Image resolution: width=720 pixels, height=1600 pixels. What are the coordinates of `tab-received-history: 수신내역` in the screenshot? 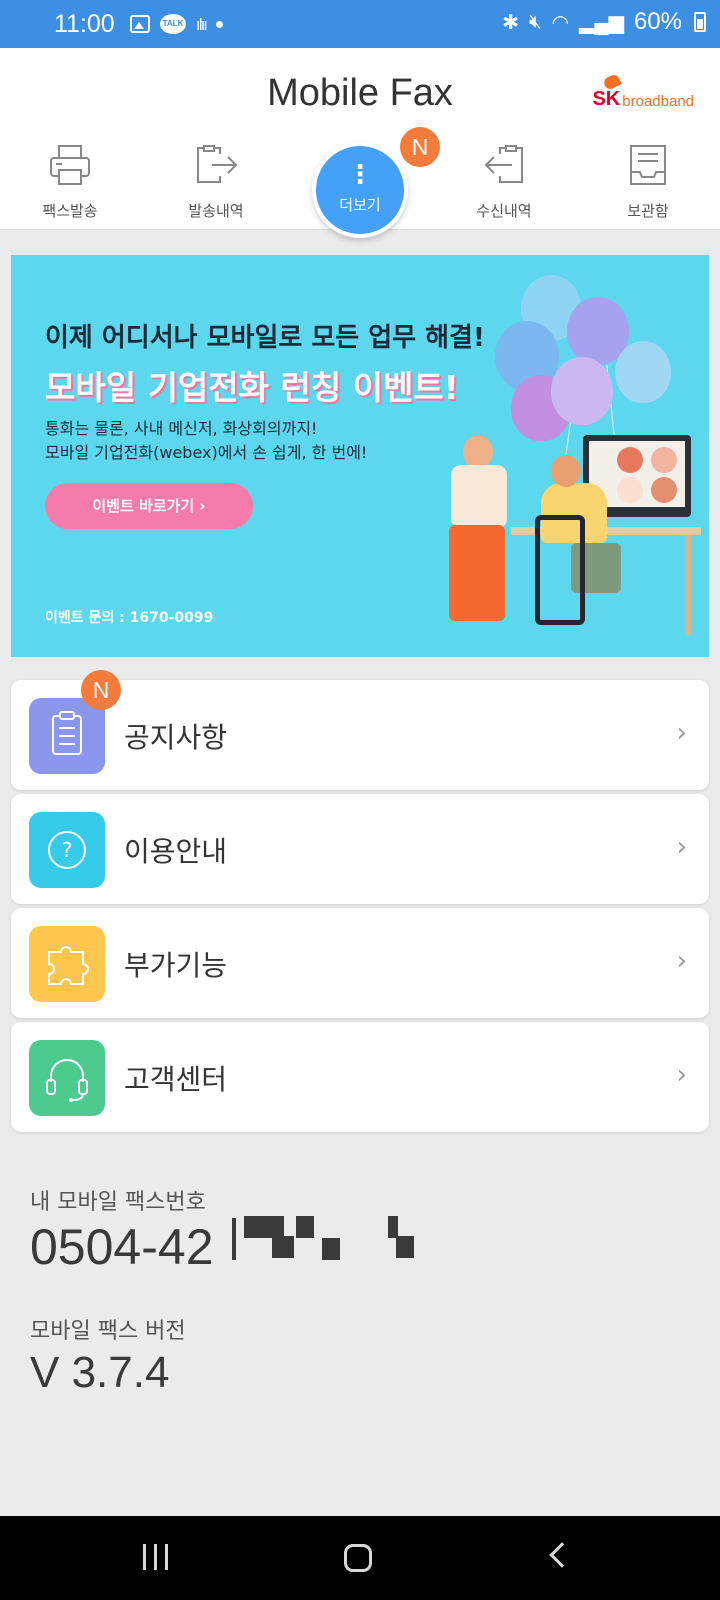 It's located at (504, 182).